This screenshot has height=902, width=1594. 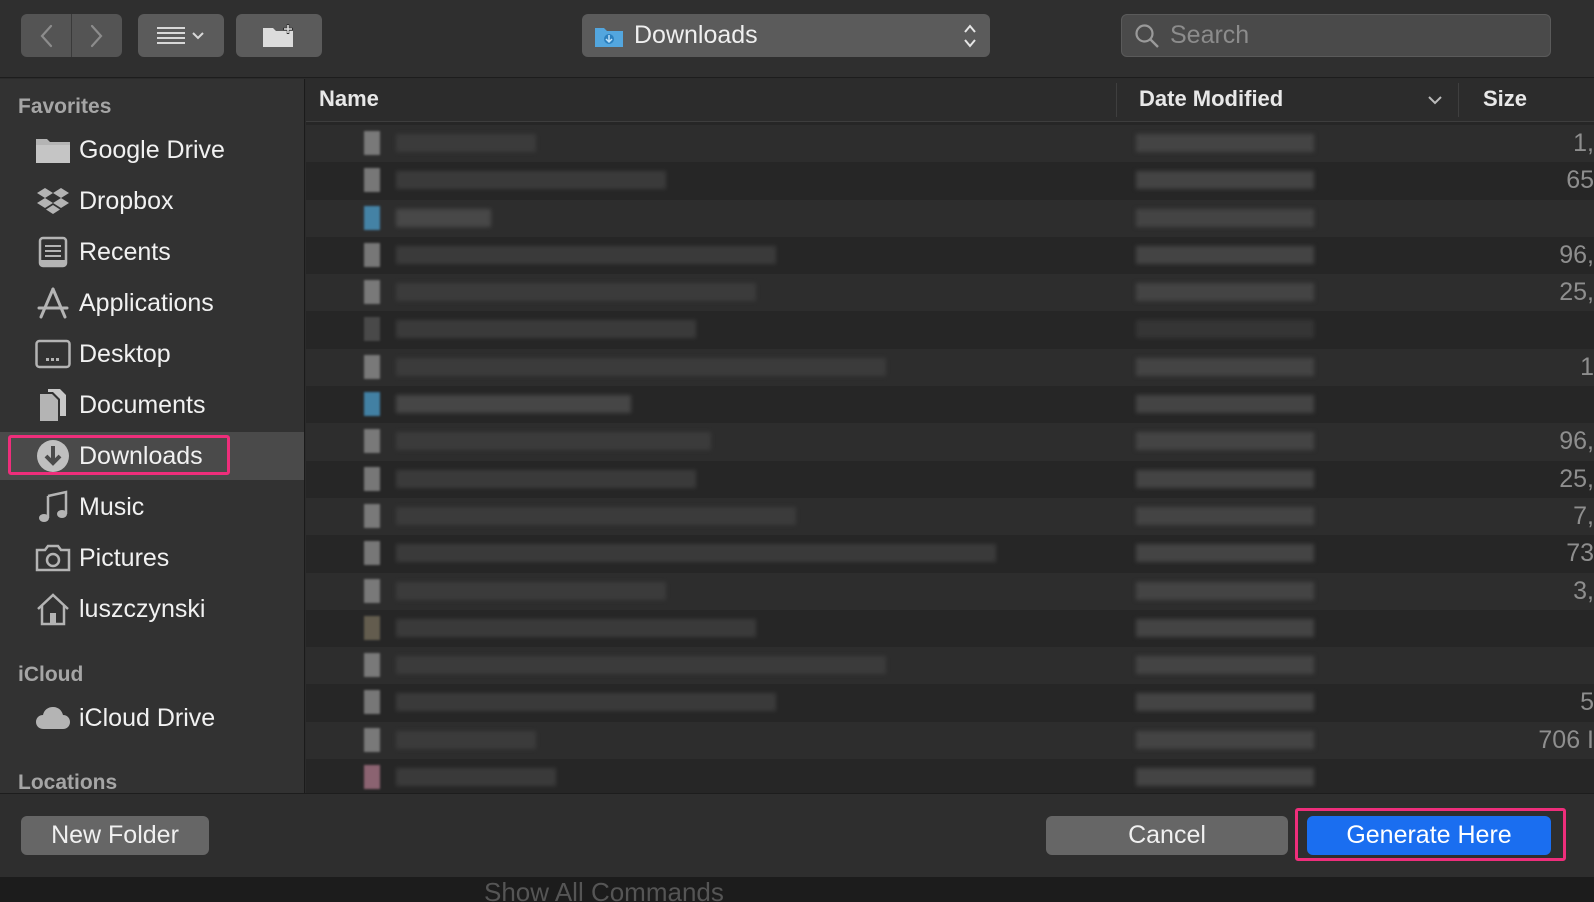 I want to click on downloads-icon, so click(x=53, y=456).